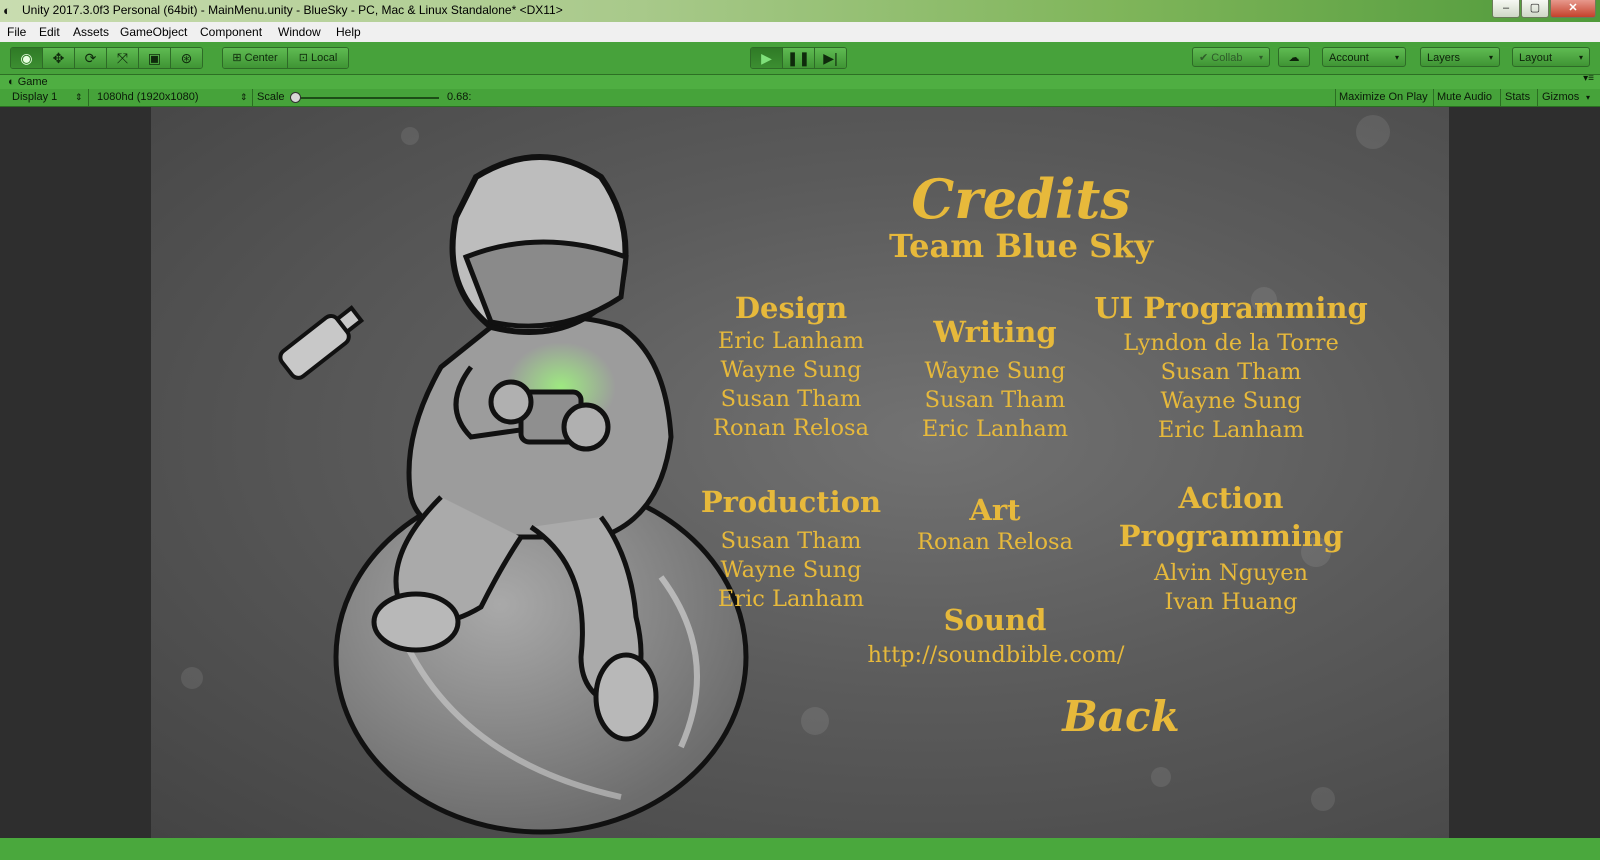 This screenshot has height=860, width=1600. I want to click on step-button: ▶|, so click(830, 58).